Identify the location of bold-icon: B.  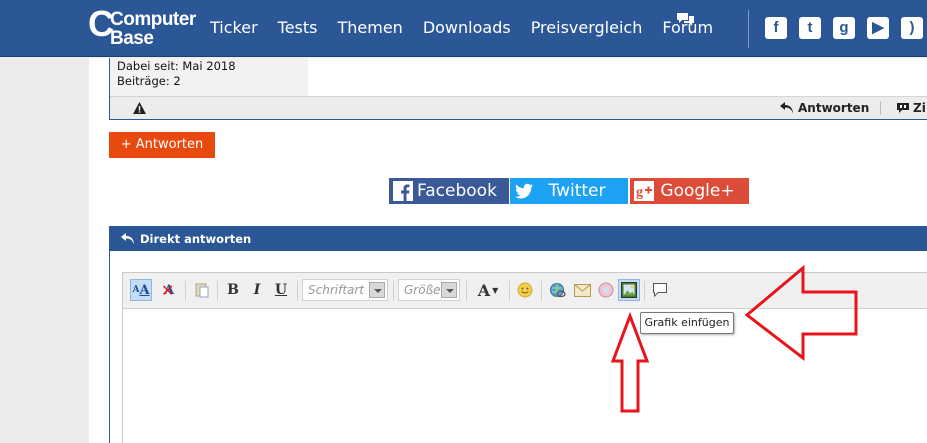
(233, 290).